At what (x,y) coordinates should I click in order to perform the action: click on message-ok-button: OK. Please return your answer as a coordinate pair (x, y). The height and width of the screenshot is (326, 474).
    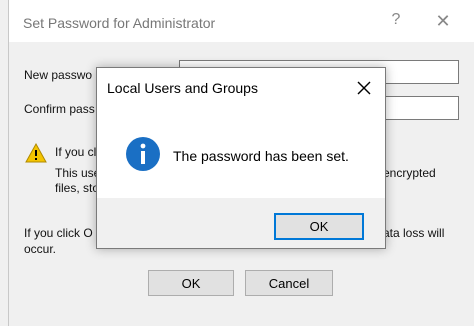
    Looking at the image, I should click on (319, 226).